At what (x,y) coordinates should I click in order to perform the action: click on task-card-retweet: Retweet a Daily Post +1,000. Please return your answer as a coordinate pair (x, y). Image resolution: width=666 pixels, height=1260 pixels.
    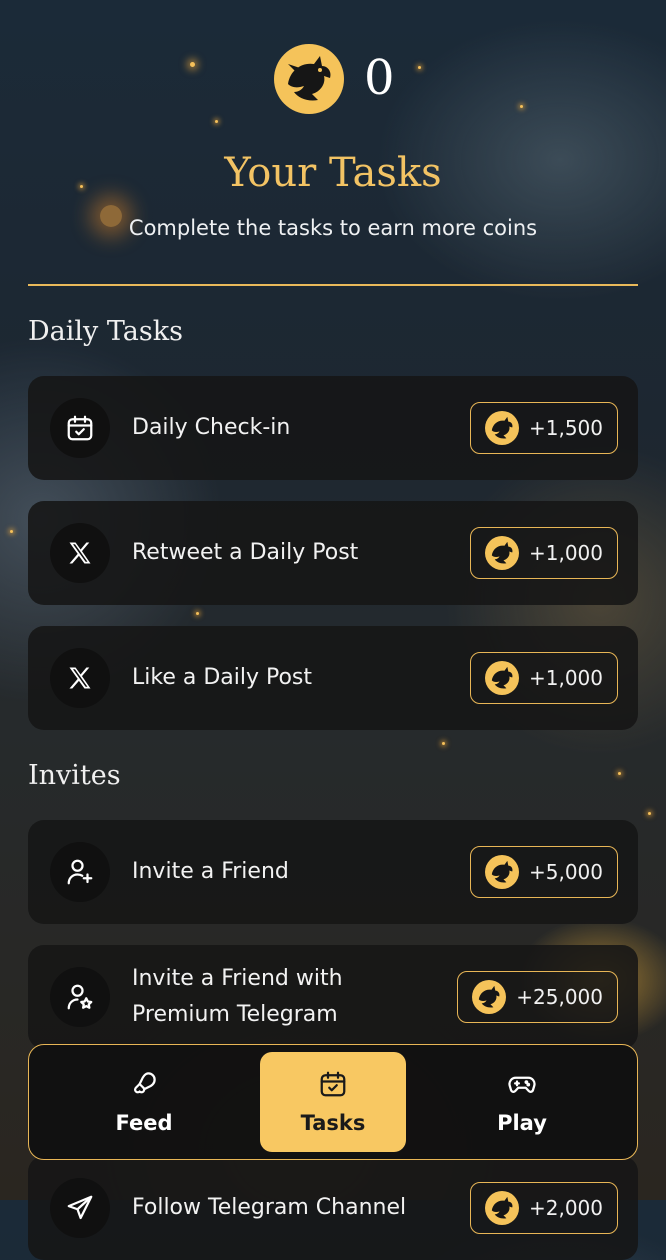
    Looking at the image, I should click on (333, 553).